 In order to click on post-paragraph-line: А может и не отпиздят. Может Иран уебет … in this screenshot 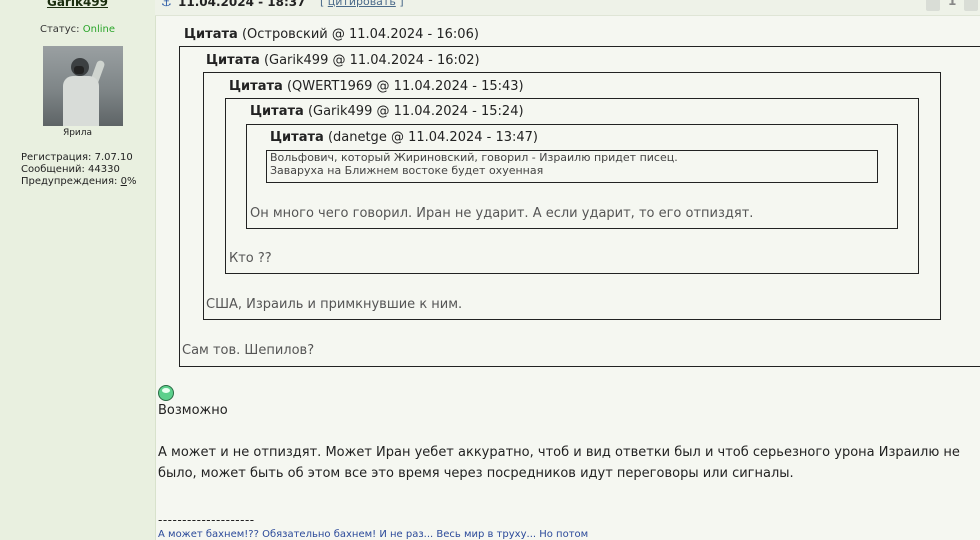, I will do `click(559, 452)`.